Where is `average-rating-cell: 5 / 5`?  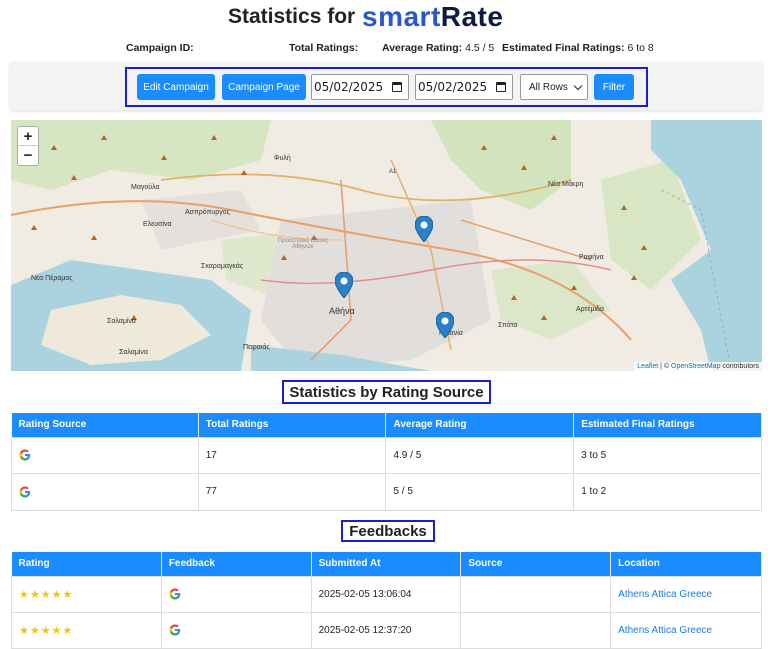
average-rating-cell: 5 / 5 is located at coordinates (480, 491).